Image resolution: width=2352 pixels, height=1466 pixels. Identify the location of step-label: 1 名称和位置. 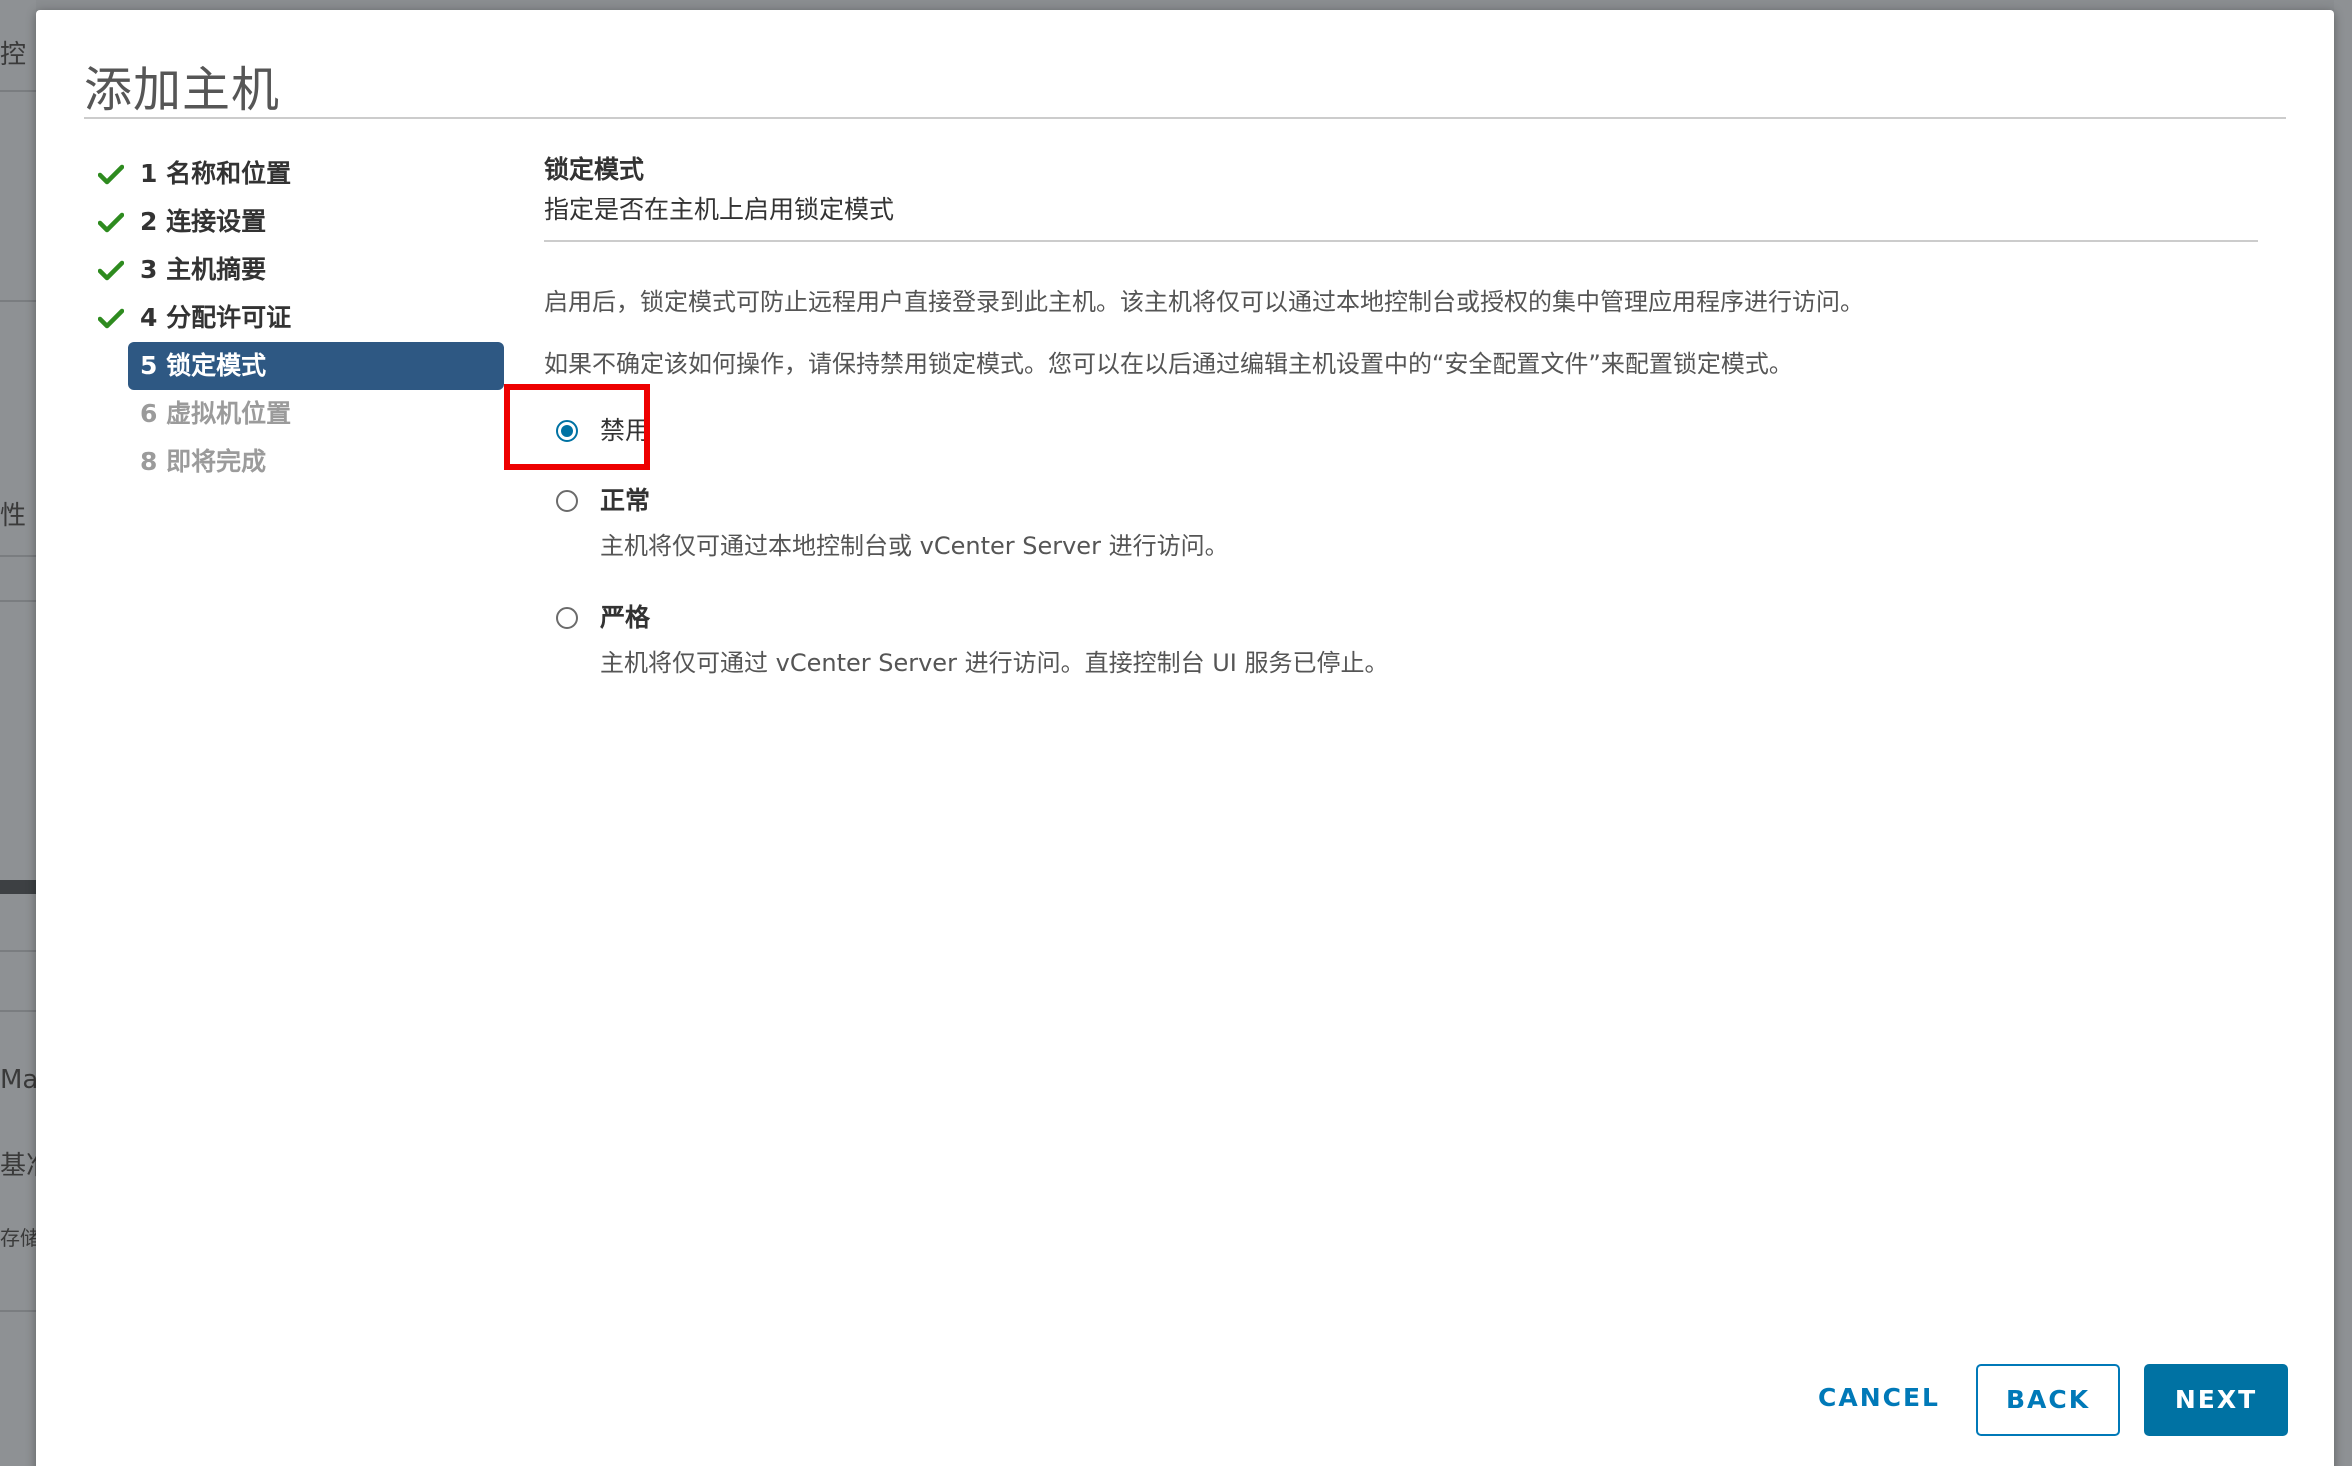
(216, 173).